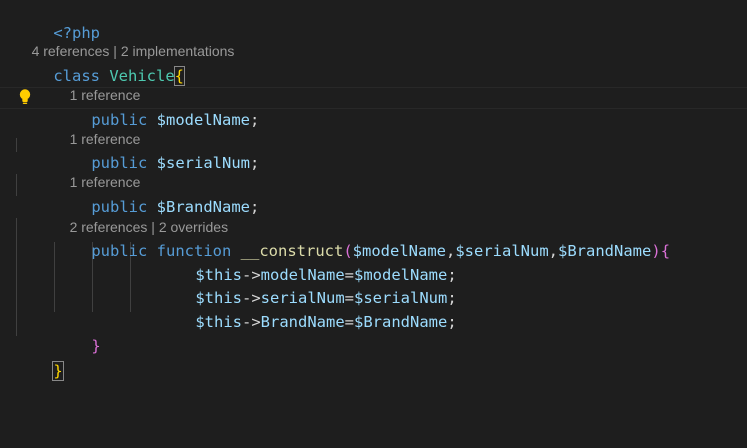 This screenshot has width=747, height=448. I want to click on codelens-constructor: 2 references | 2 overrides, so click(141, 217).